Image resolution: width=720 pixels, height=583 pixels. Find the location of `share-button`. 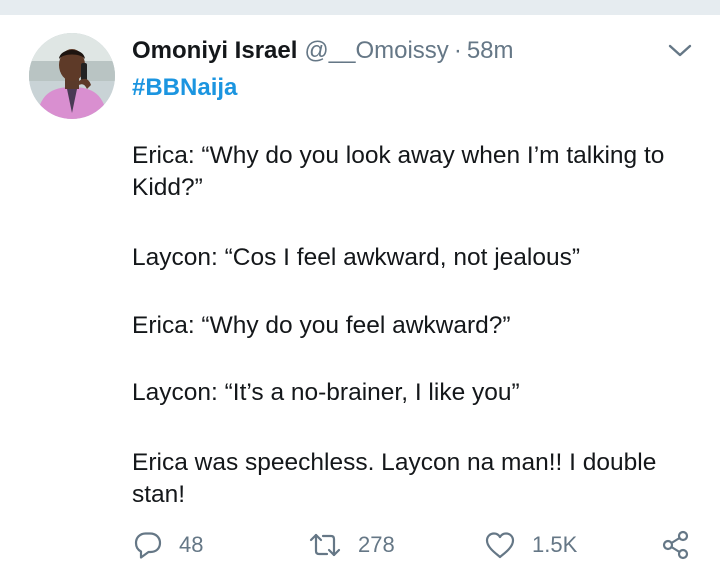

share-button is located at coordinates (676, 545).